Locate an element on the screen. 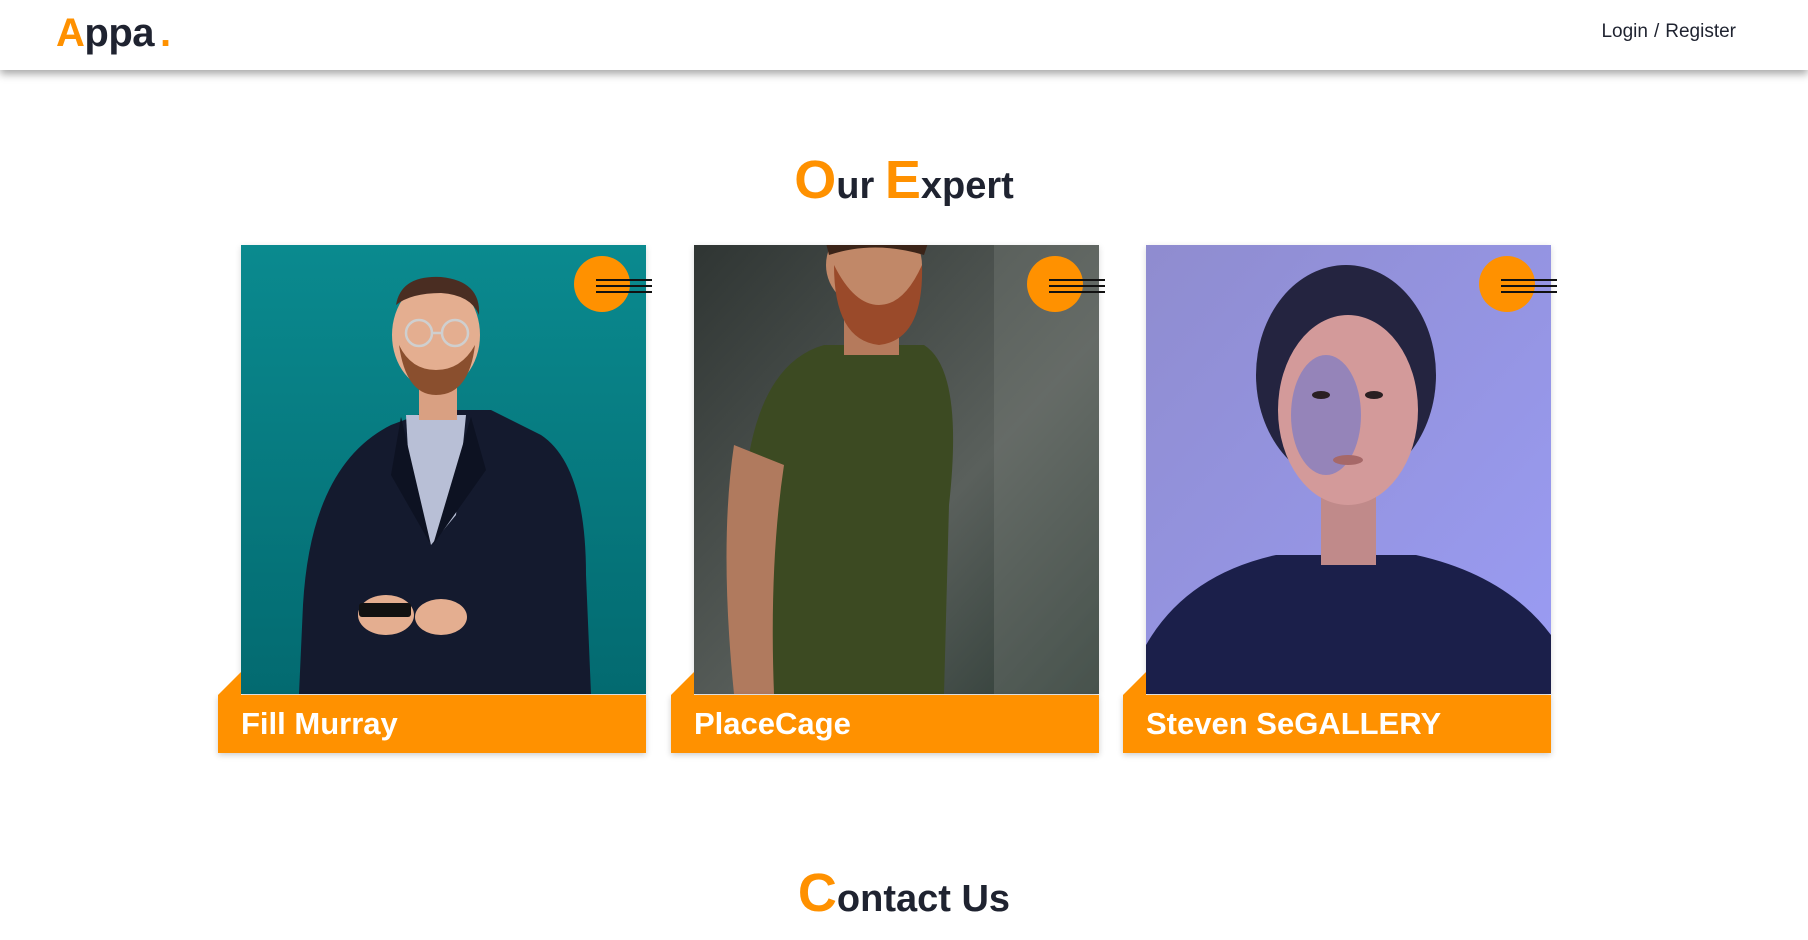 This screenshot has width=1808, height=940. expert-name: Fill Murray is located at coordinates (319, 723).